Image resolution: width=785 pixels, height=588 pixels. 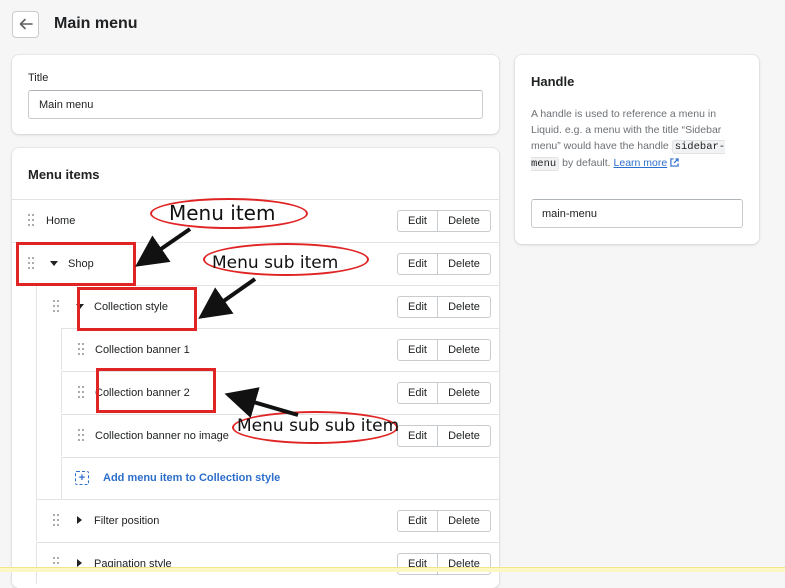 I want to click on page-title: Main menu, so click(x=96, y=23).